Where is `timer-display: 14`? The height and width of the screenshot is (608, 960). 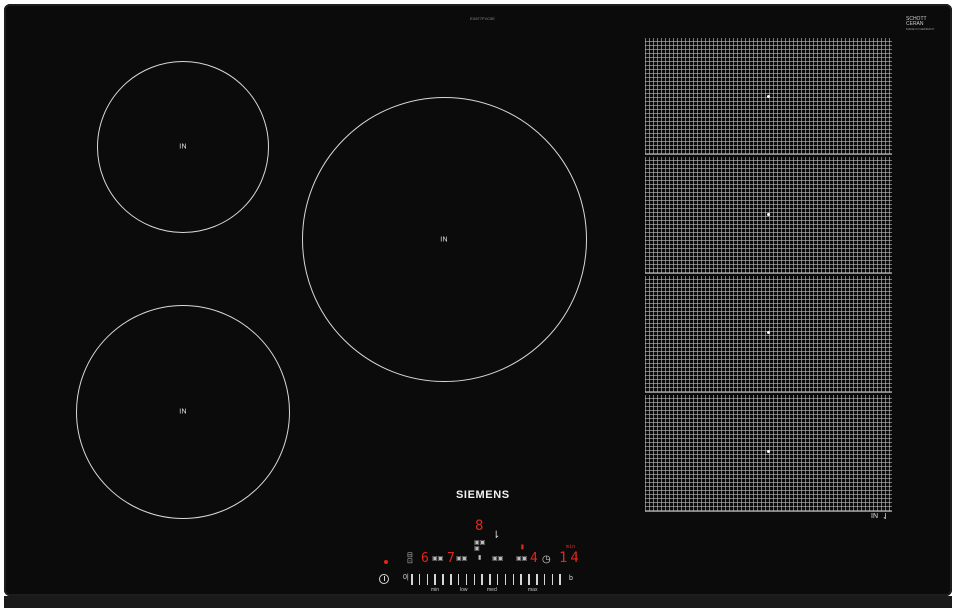
timer-display: 14 is located at coordinates (570, 558).